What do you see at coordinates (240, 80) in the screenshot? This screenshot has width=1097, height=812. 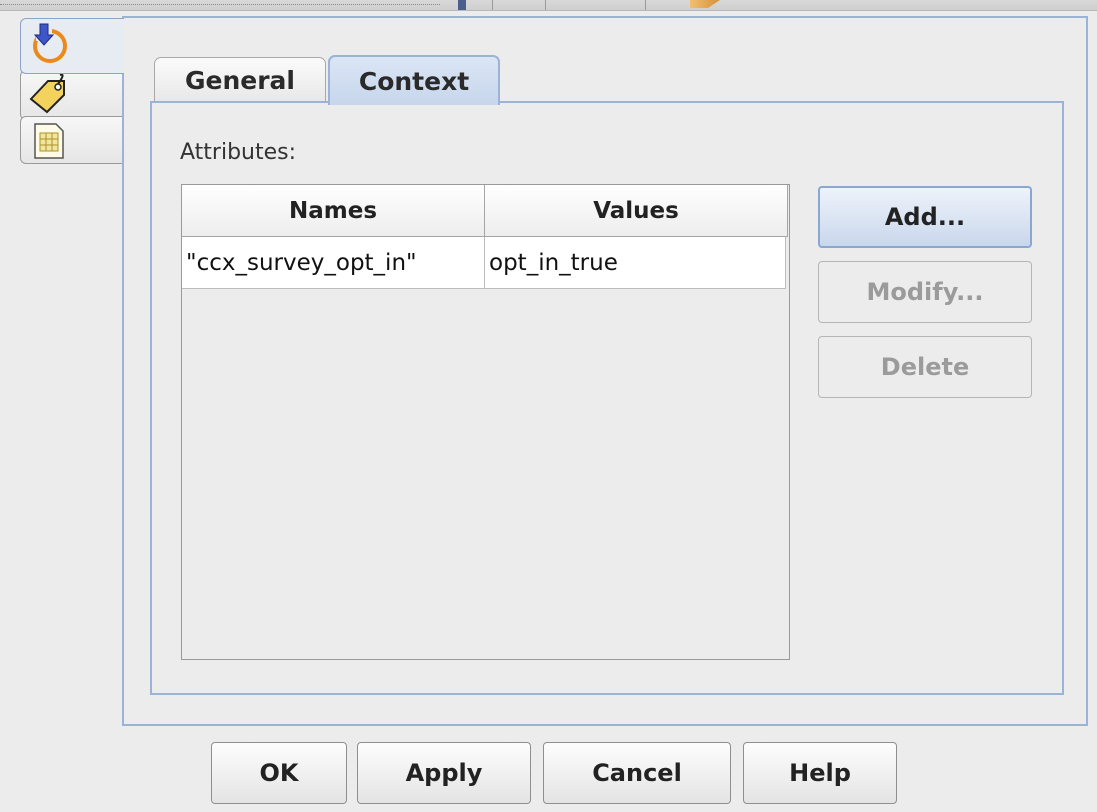 I see `tab-general: General` at bounding box center [240, 80].